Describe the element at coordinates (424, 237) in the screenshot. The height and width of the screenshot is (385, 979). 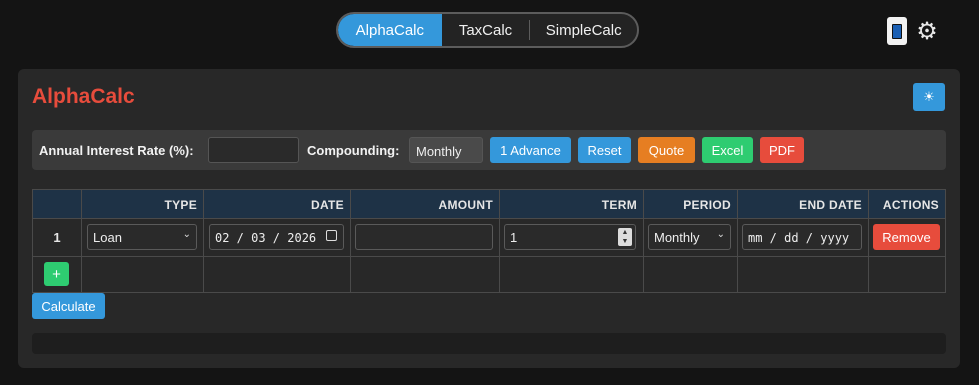
I see `amount-input` at that location.